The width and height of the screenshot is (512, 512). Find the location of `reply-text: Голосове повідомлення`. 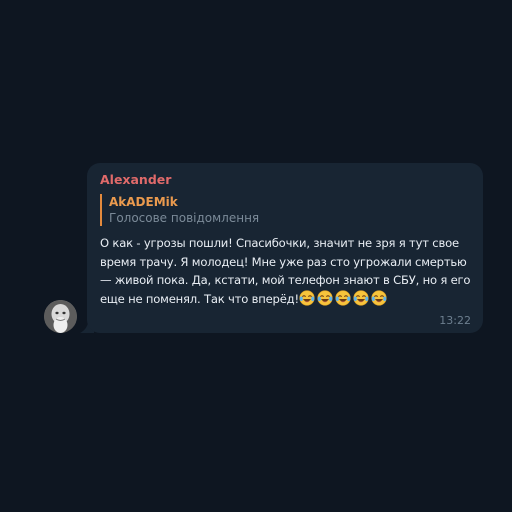

reply-text: Голосове повідомлення is located at coordinates (184, 218).